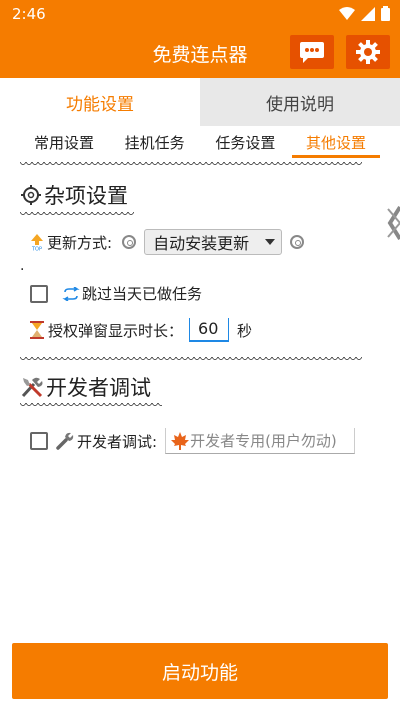 The height and width of the screenshot is (711, 400). What do you see at coordinates (300, 102) in the screenshot?
I see `tab-instructions: 使用说明` at bounding box center [300, 102].